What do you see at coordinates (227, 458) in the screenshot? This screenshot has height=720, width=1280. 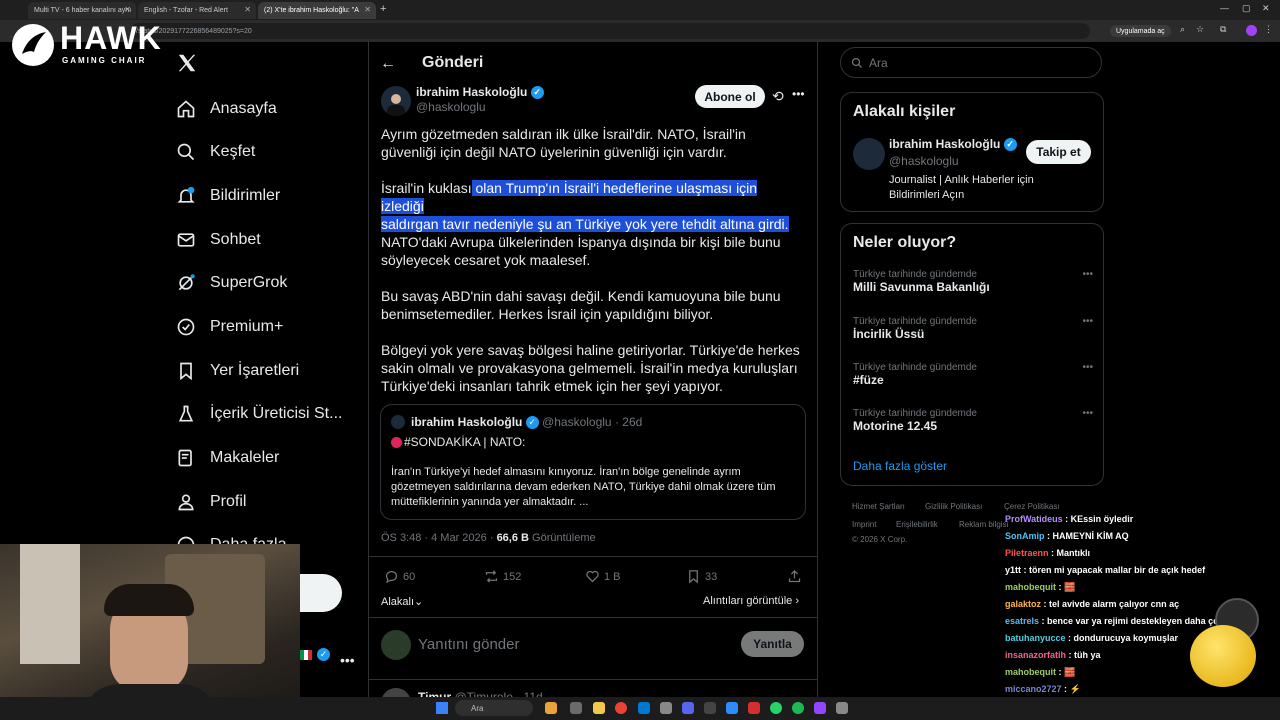 I see `sidebar-item-articles: Makaleler` at bounding box center [227, 458].